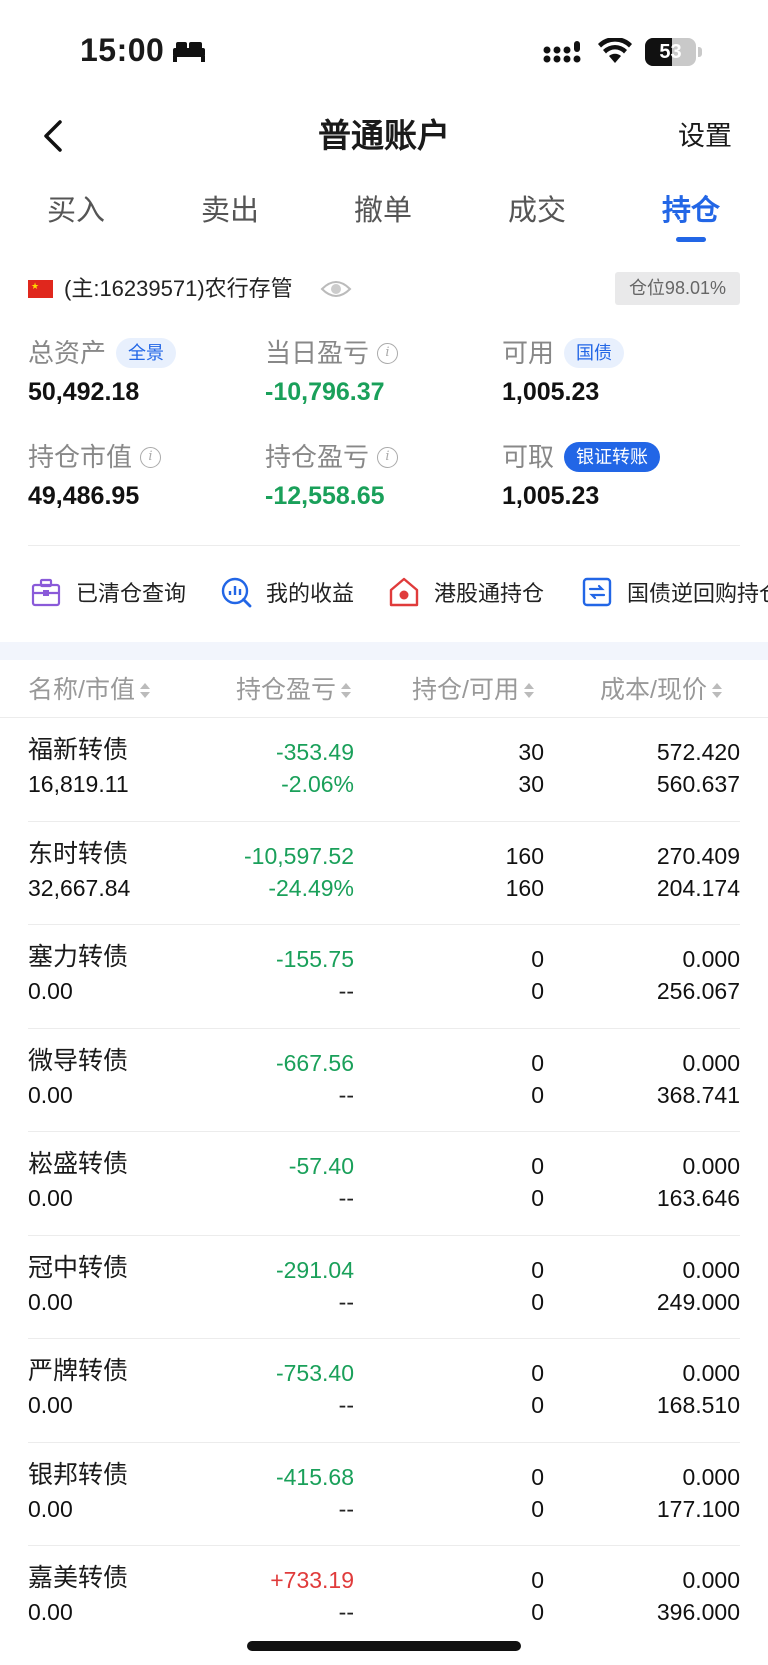  I want to click on tab-buy: 买入, so click(76, 211).